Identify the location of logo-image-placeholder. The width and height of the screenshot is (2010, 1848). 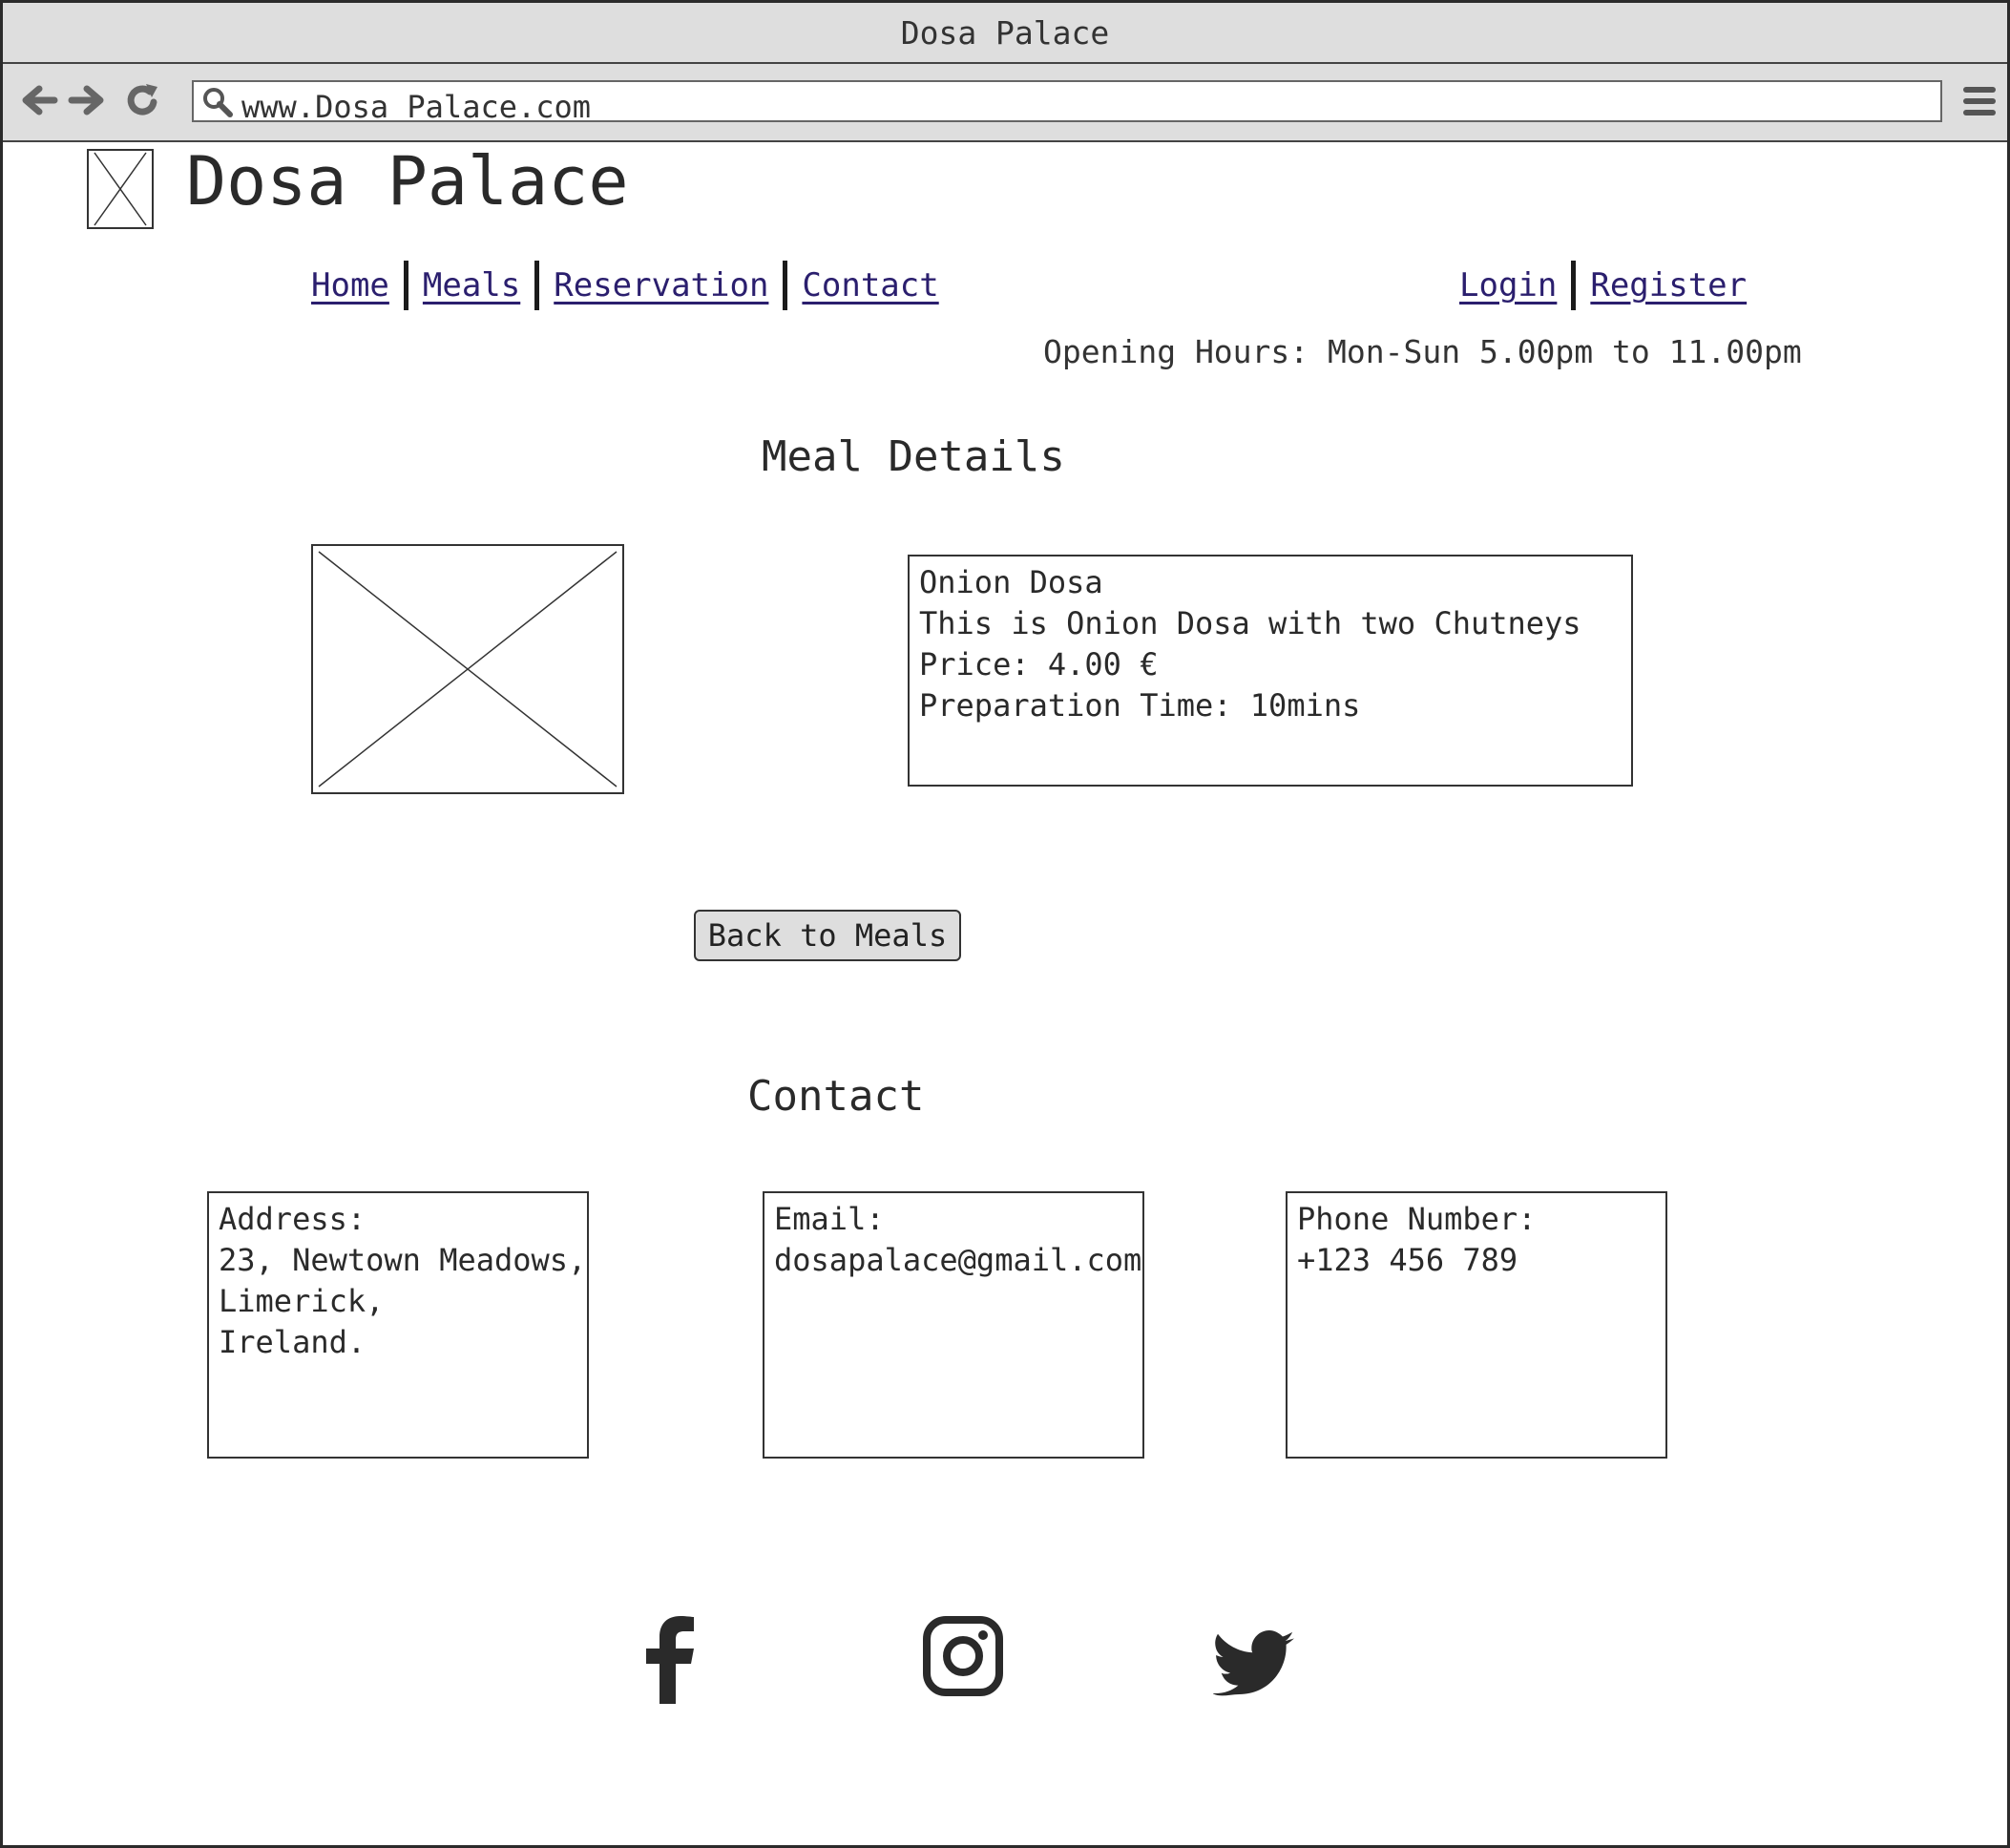
(120, 189).